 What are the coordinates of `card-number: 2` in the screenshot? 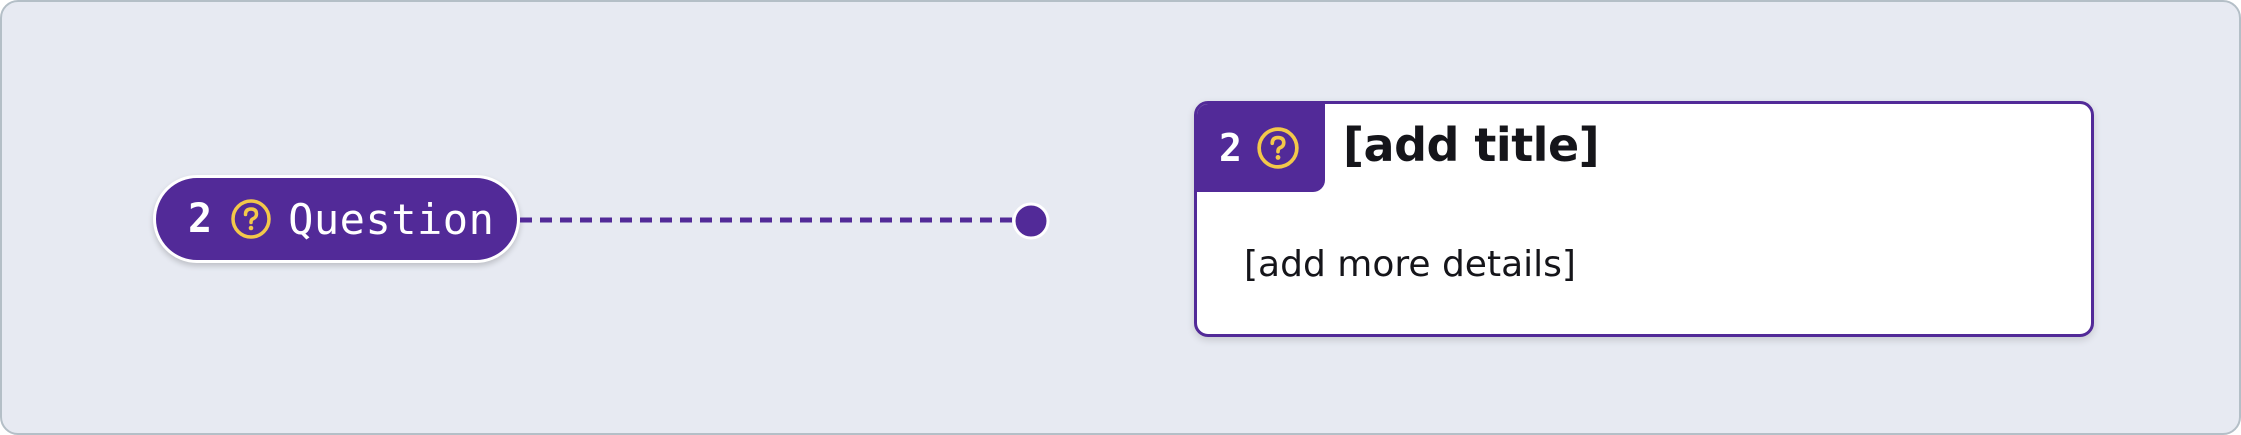 It's located at (1230, 148).